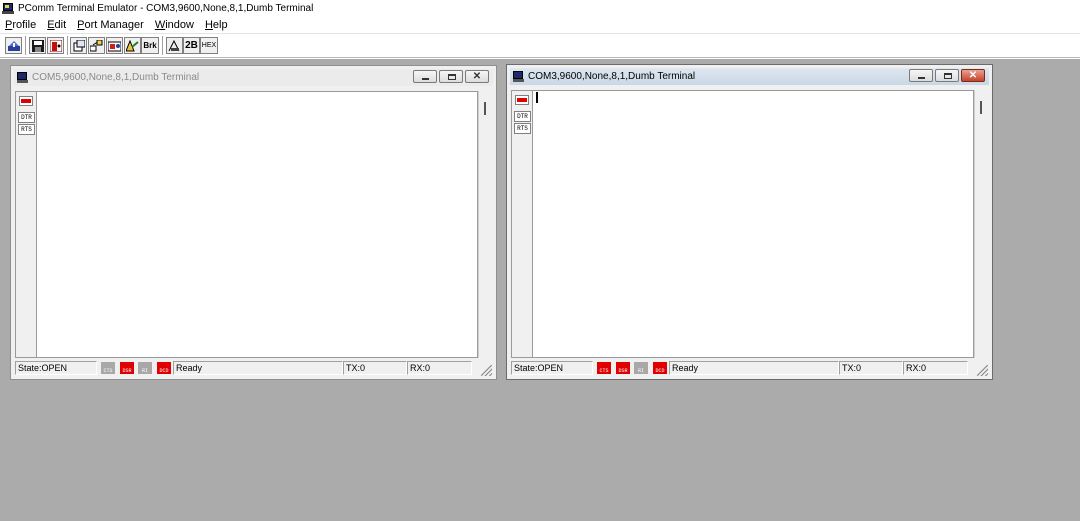  I want to click on script-icon, so click(132, 45).